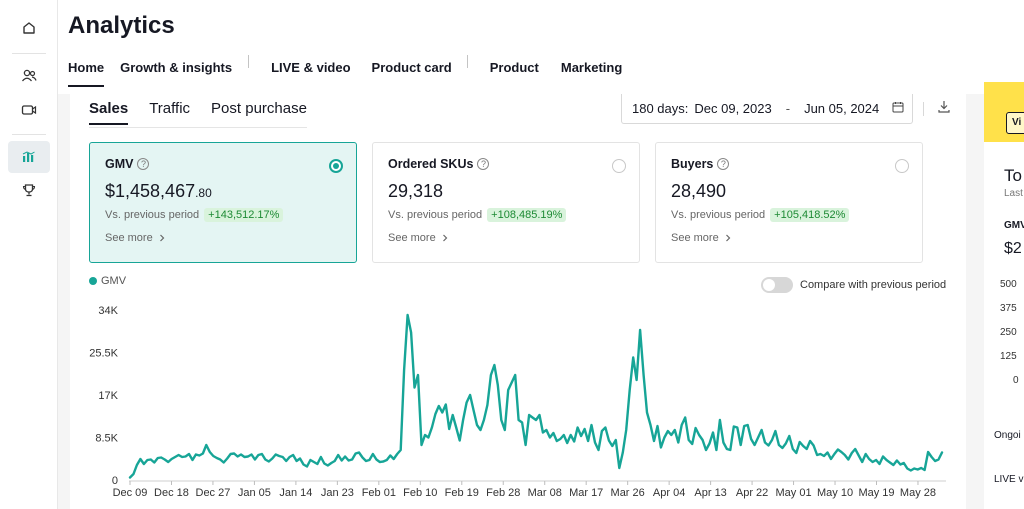 This screenshot has height=509, width=1024. I want to click on x-tick-label: Dec 18, so click(171, 493).